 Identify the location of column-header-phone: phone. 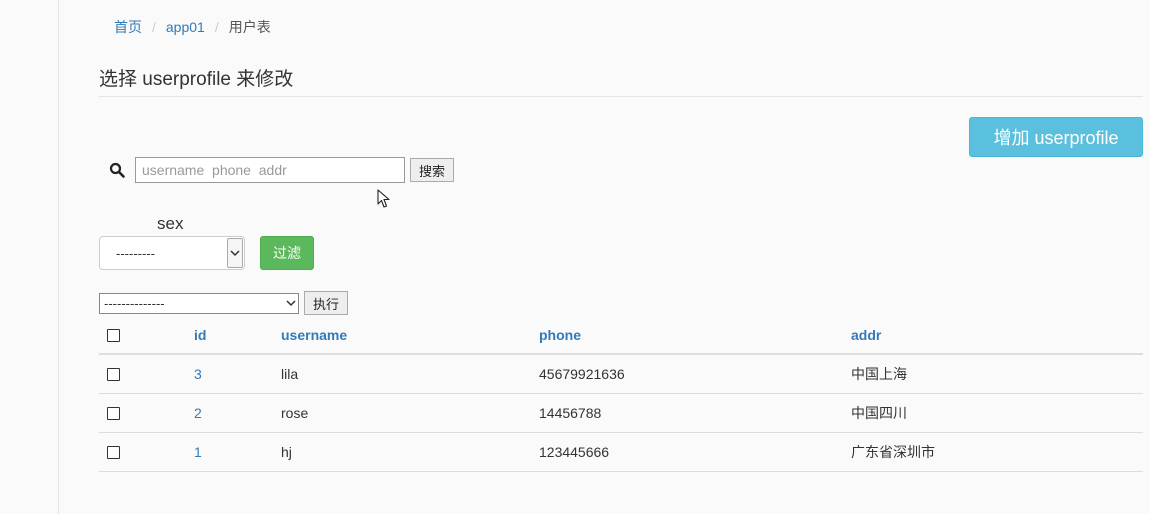
(560, 335).